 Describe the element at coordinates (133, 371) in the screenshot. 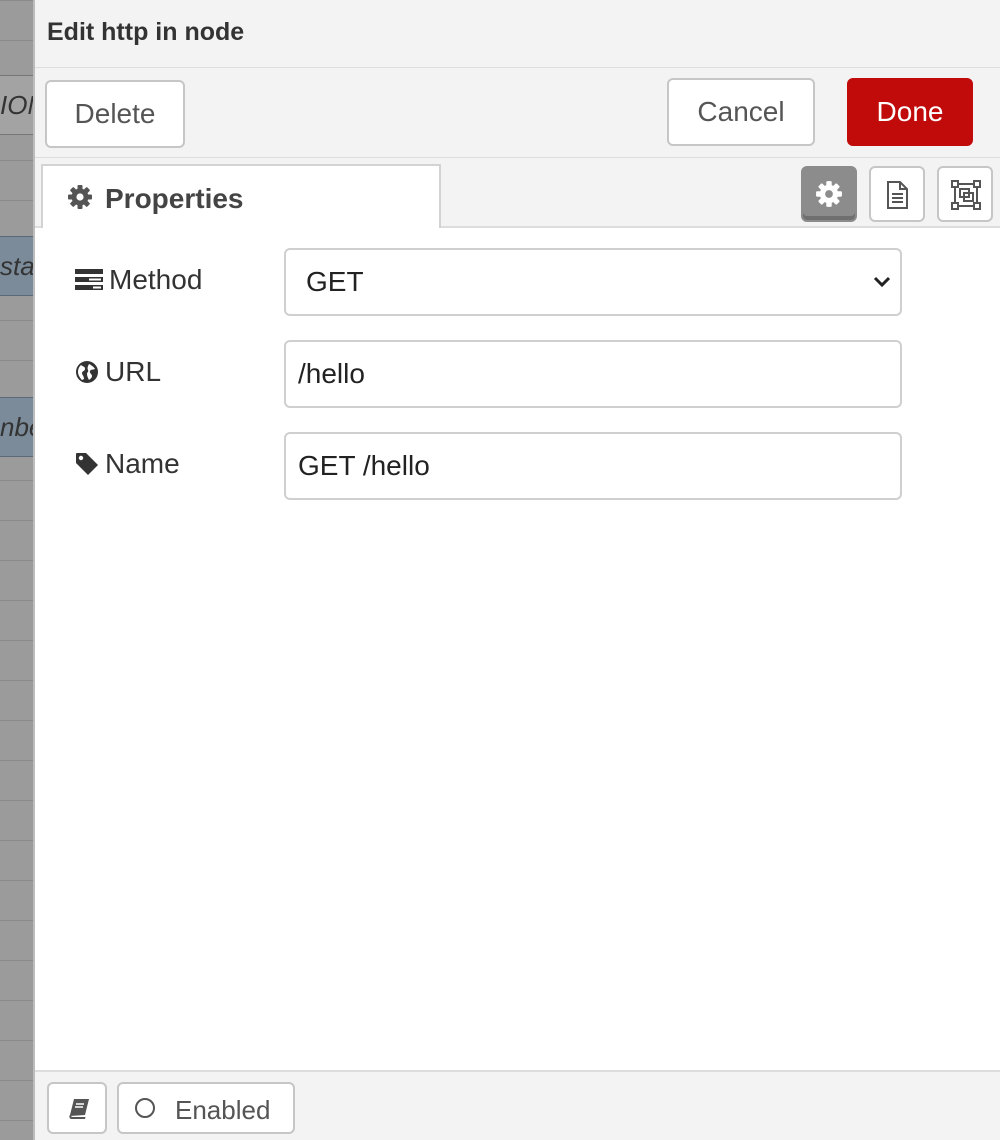

I see `url-label-text: URL` at that location.